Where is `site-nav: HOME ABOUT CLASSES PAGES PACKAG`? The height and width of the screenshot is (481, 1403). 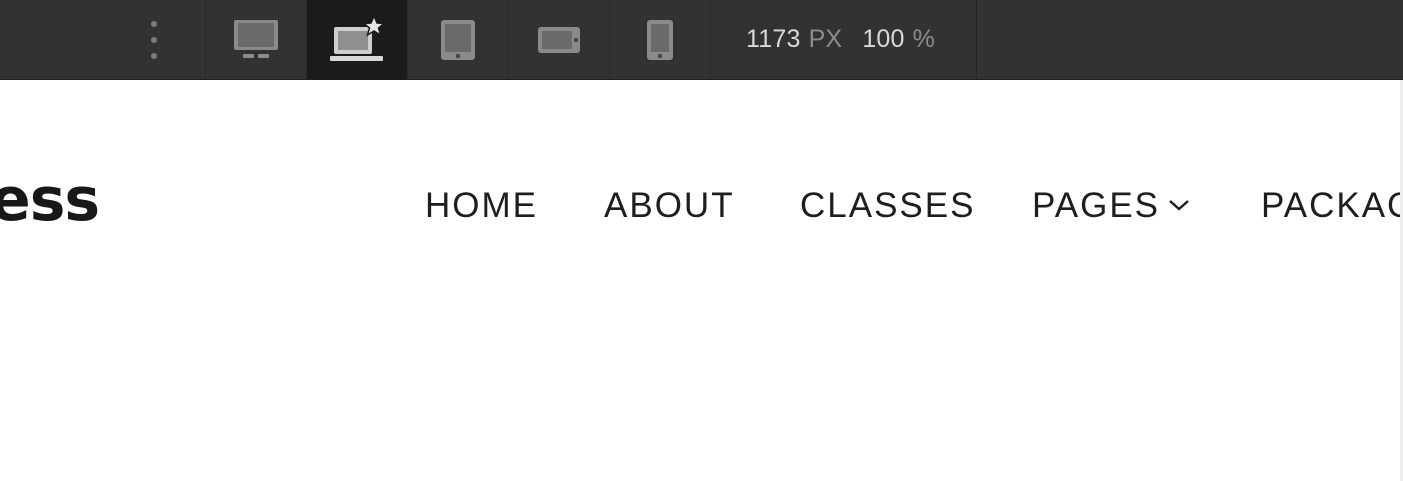
site-nav: HOME ABOUT CLASSES PAGES PACKAG is located at coordinates (700, 206).